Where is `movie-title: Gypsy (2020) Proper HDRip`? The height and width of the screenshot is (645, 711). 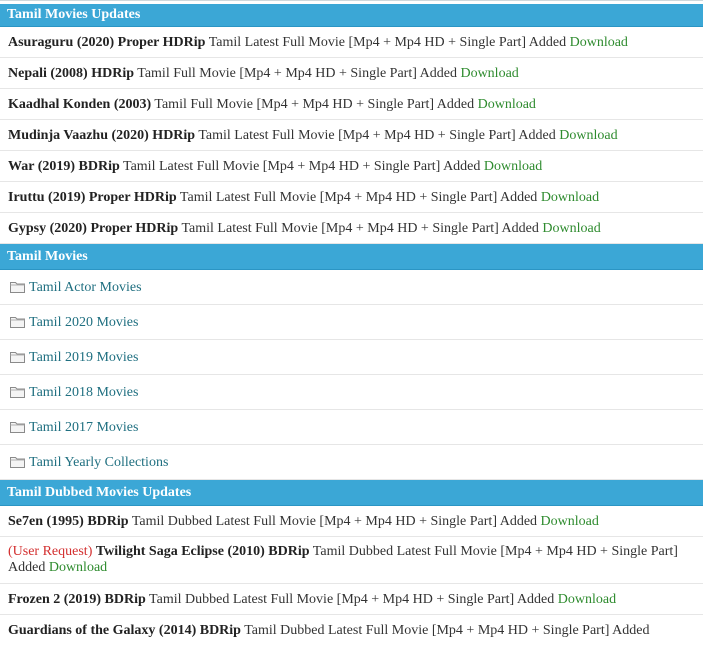 movie-title: Gypsy (2020) Proper HDRip is located at coordinates (93, 228).